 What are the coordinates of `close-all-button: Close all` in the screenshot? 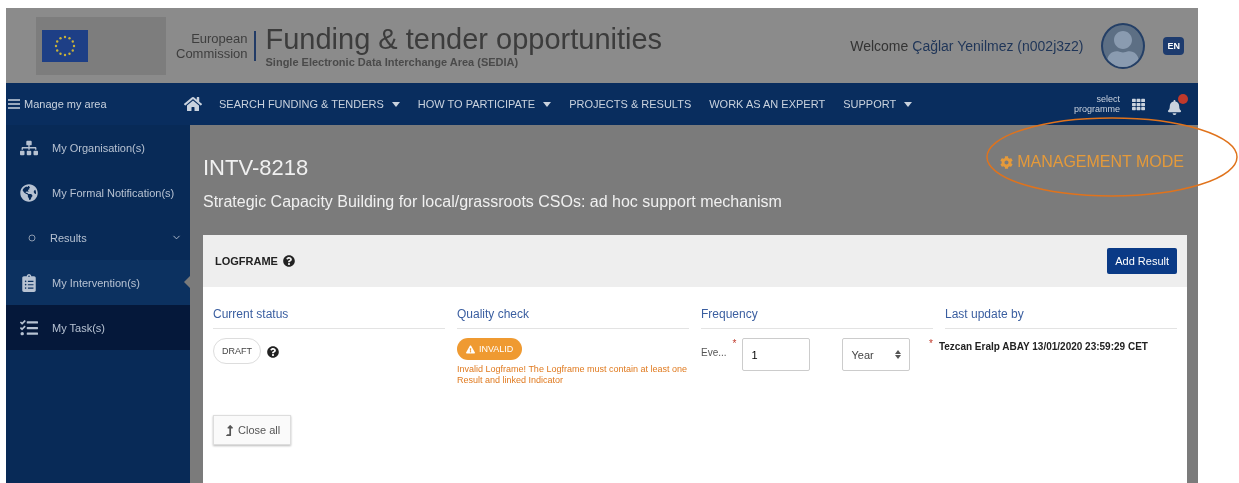 It's located at (252, 430).